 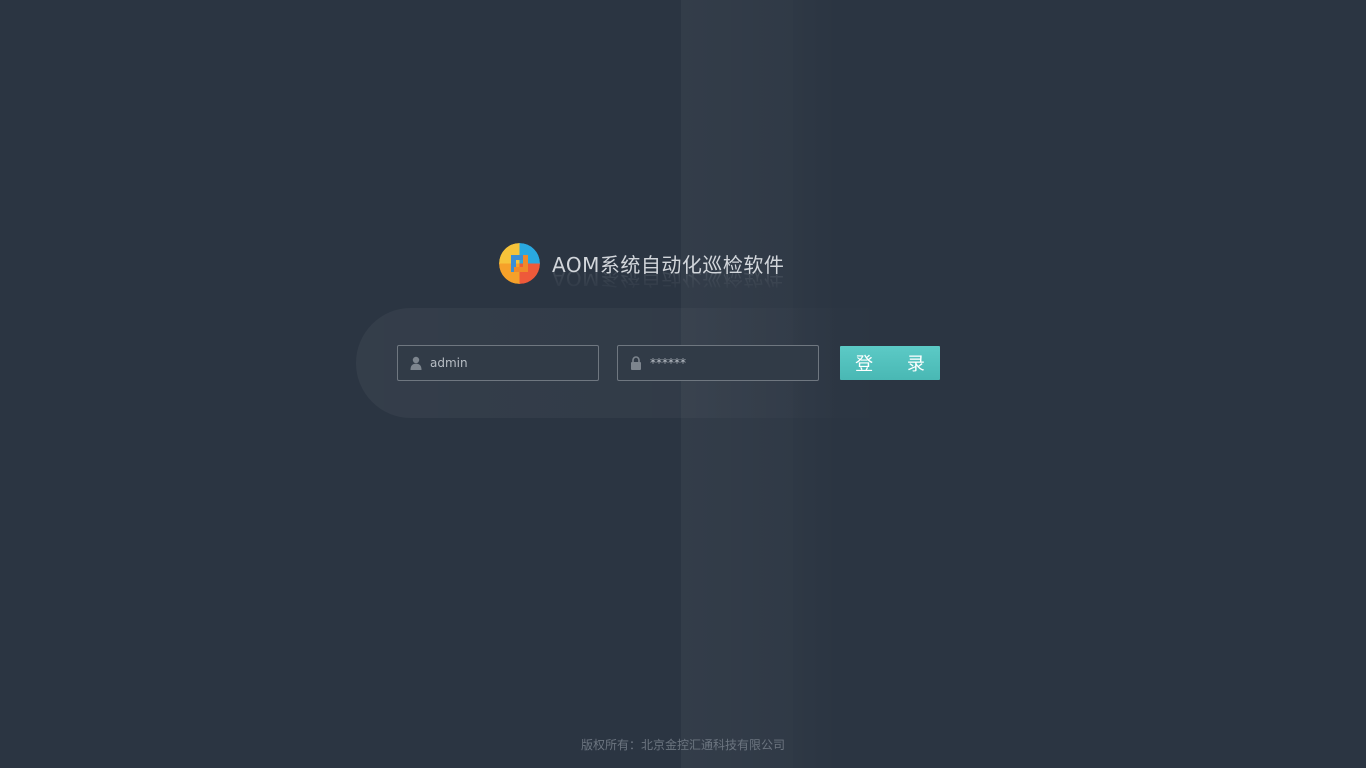 What do you see at coordinates (668, 281) in the screenshot?
I see `app-title-reflection: AOM系统自动化巡检软件` at bounding box center [668, 281].